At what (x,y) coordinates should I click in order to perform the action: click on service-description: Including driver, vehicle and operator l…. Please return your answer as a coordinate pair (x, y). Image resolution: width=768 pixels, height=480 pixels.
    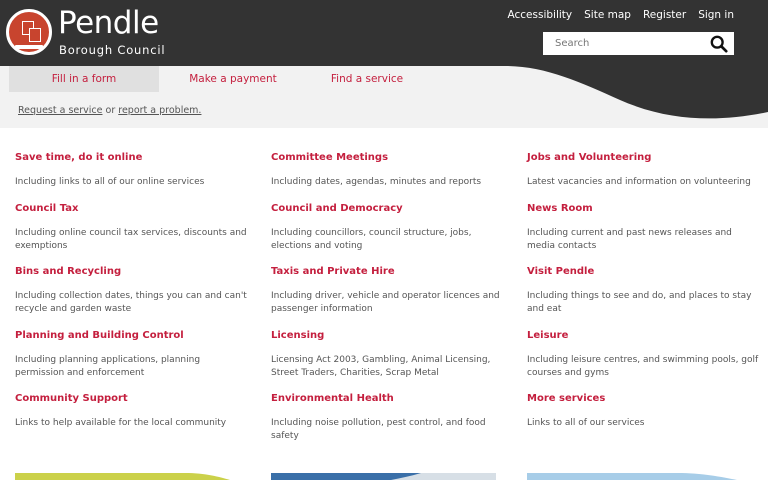
    Looking at the image, I should click on (385, 302).